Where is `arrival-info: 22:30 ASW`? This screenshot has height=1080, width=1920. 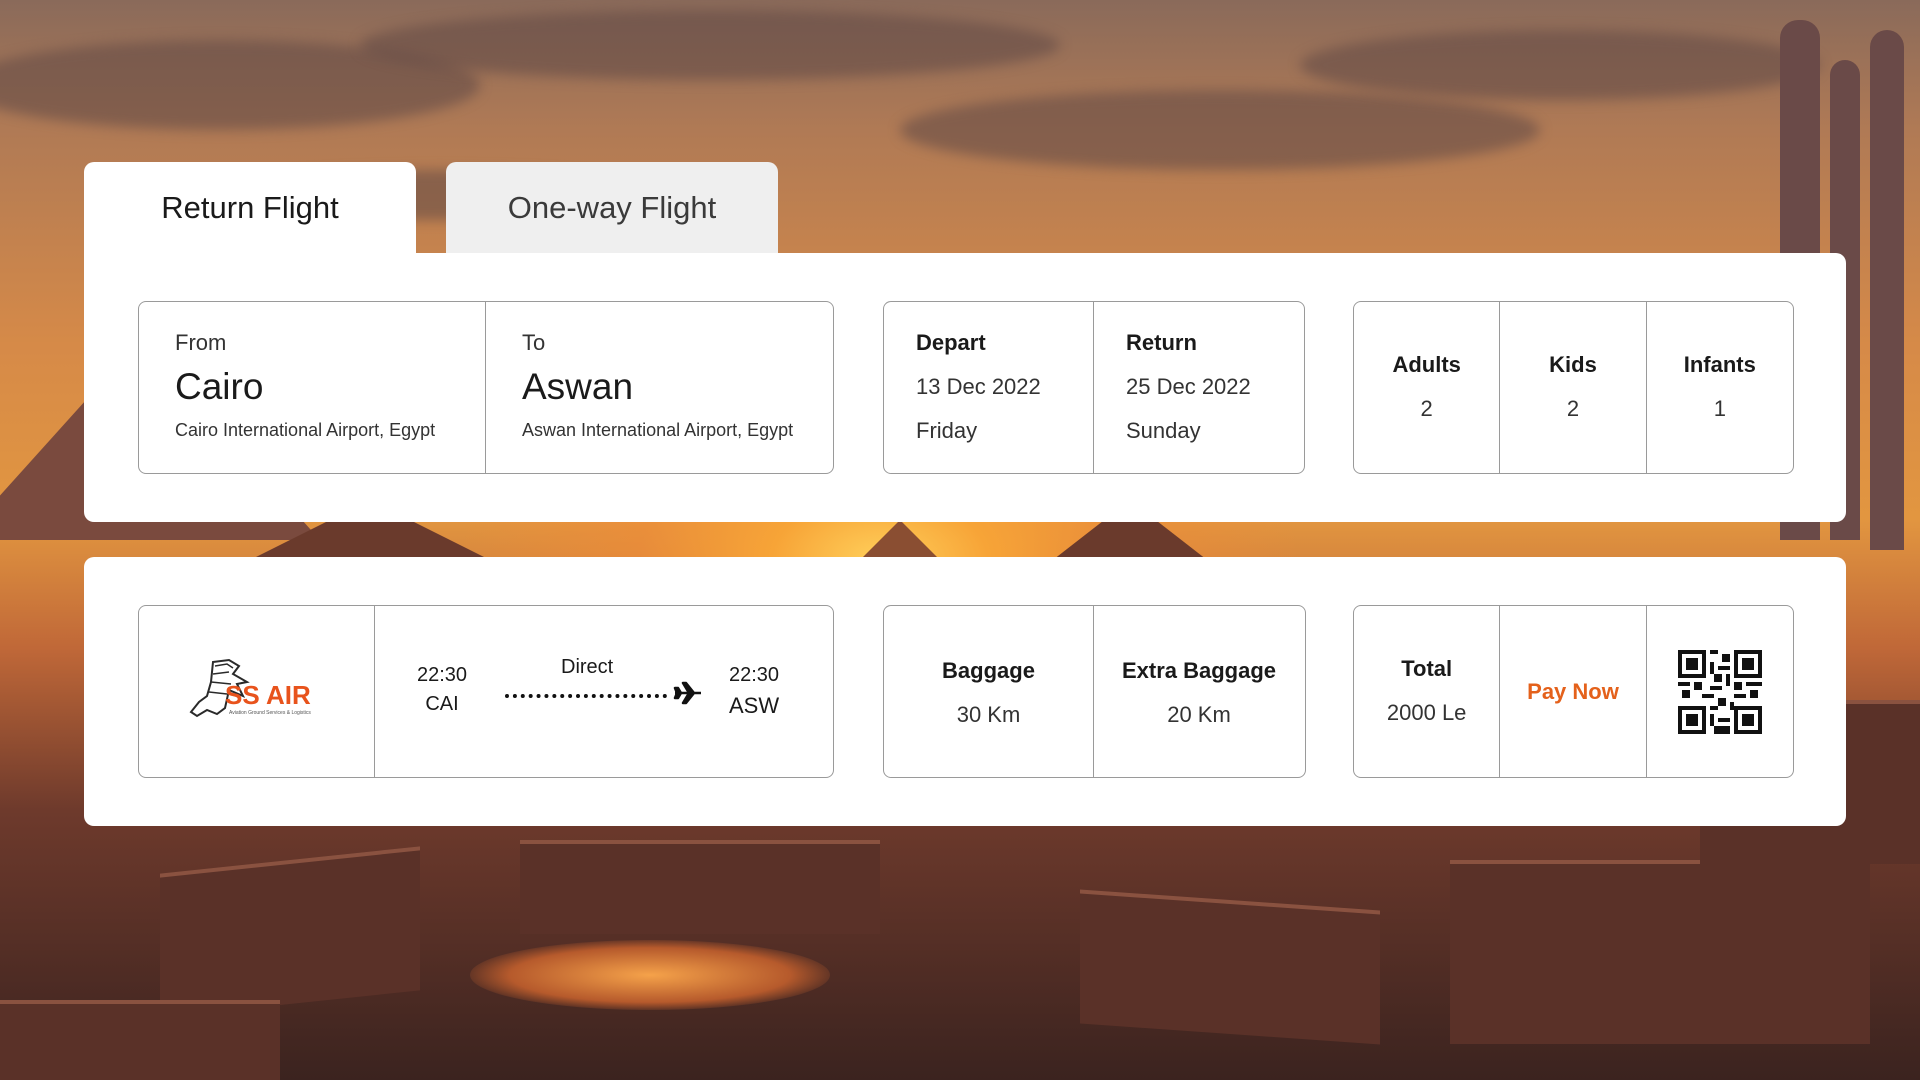
arrival-info: 22:30 ASW is located at coordinates (754, 691).